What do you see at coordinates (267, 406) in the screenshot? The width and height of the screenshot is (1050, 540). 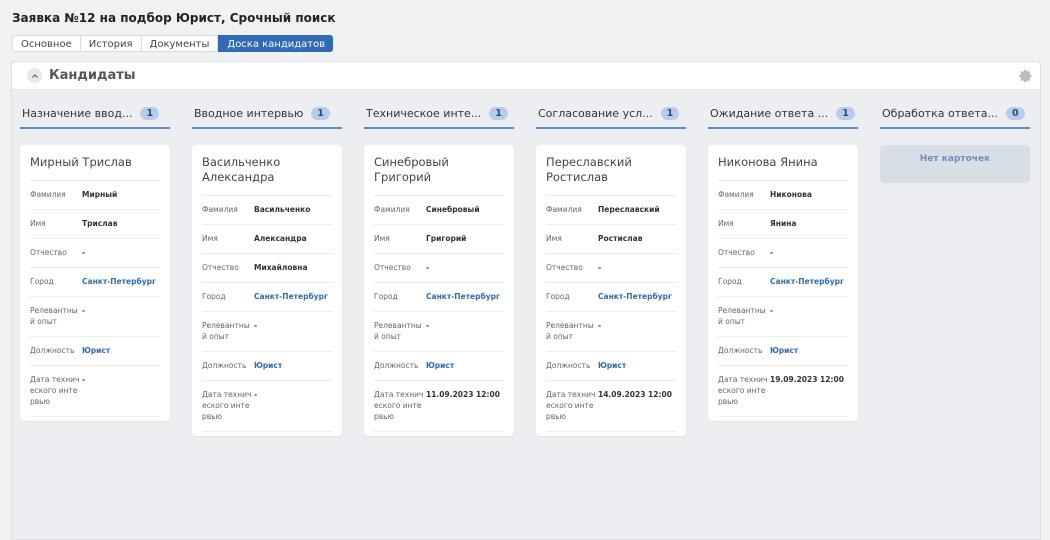 I see `field-row: Дата технического интервью -` at bounding box center [267, 406].